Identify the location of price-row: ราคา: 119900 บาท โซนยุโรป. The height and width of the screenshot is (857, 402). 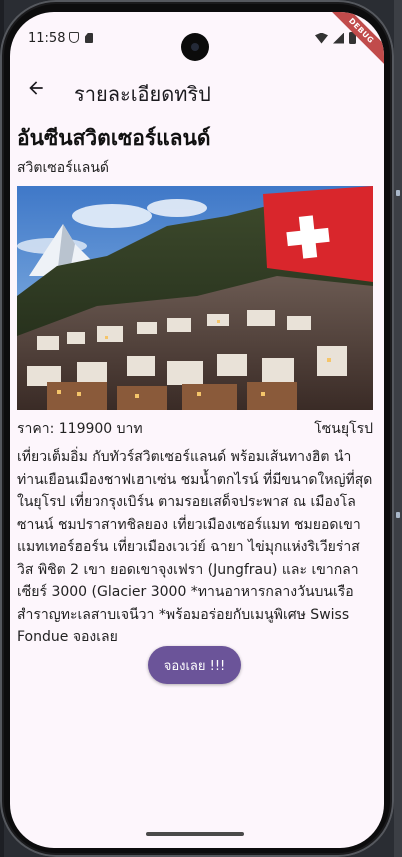
(195, 429).